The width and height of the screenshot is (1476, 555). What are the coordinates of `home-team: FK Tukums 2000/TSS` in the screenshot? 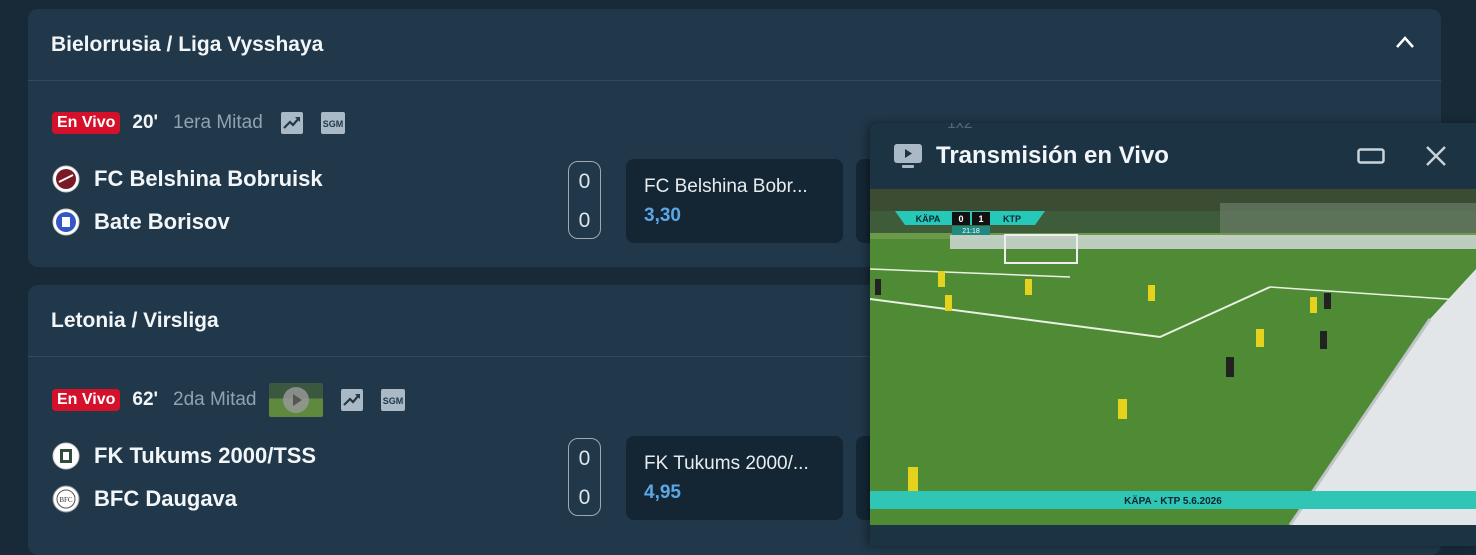 It's located at (184, 456).